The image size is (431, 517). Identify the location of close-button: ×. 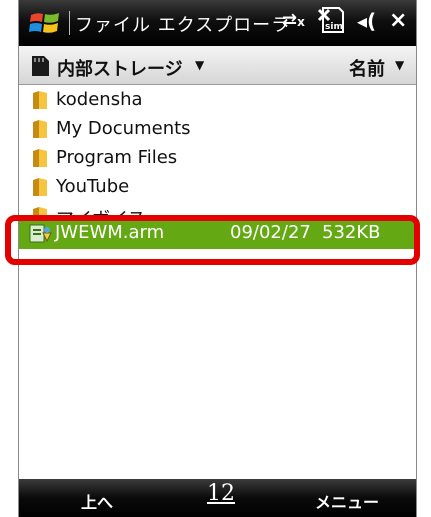
(398, 23).